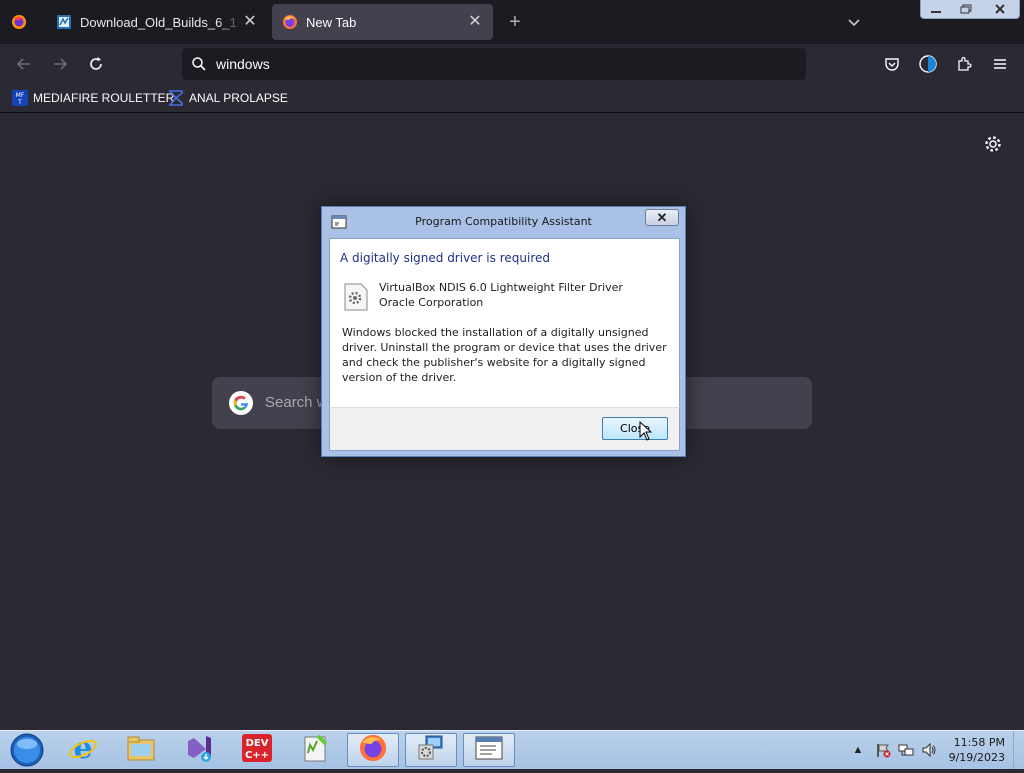 This screenshot has height=773, width=1024. I want to click on taskbar-file-explorer, so click(141, 750).